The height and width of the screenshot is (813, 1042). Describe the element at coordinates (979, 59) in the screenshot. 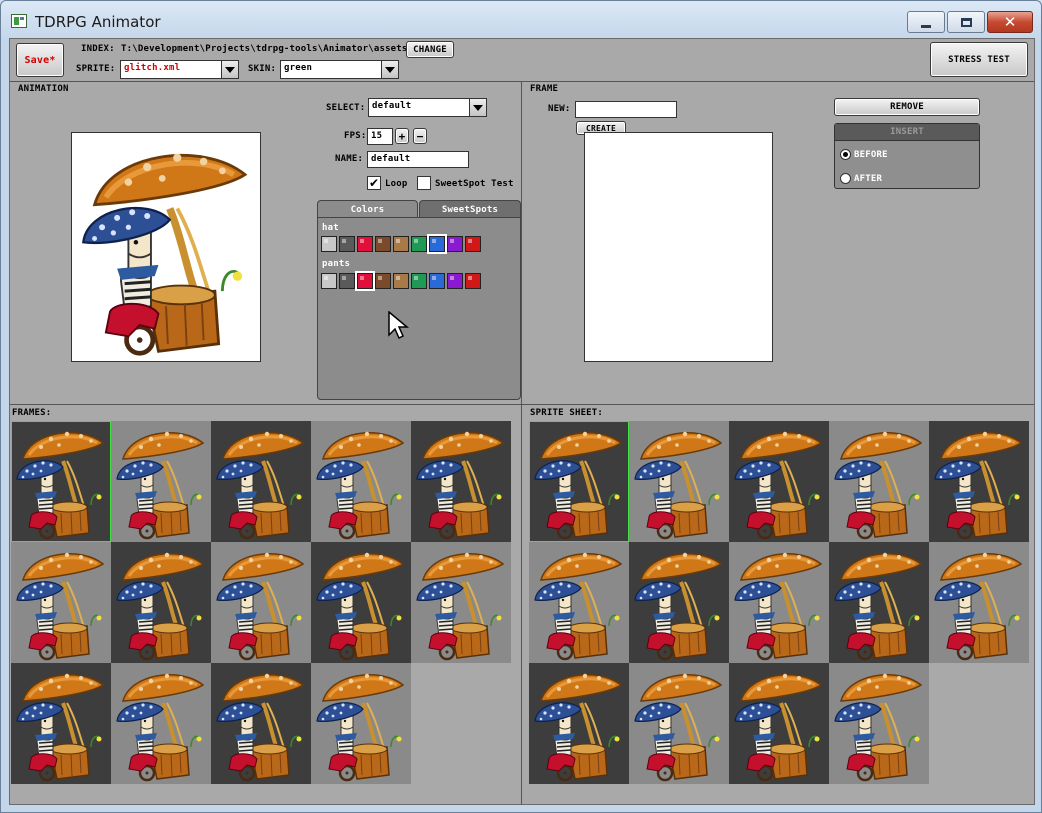

I see `stress-test-button: STRESS TEST` at that location.